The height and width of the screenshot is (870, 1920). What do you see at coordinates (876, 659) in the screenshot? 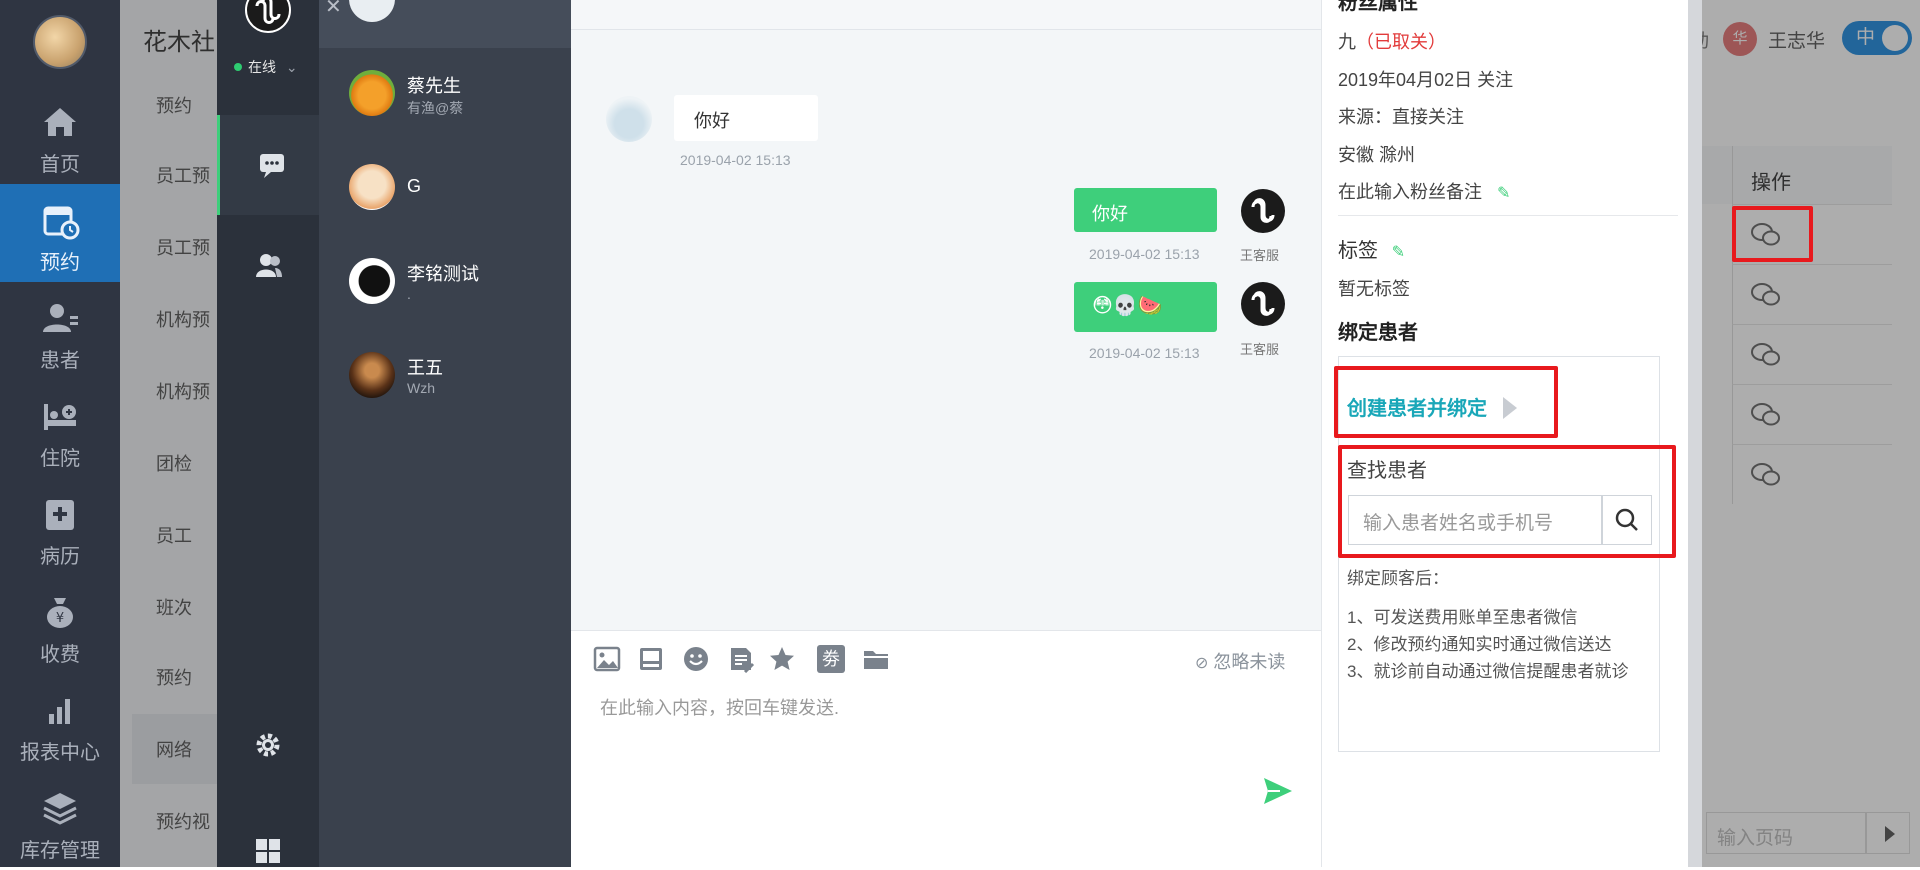
I see `folder-icon` at bounding box center [876, 659].